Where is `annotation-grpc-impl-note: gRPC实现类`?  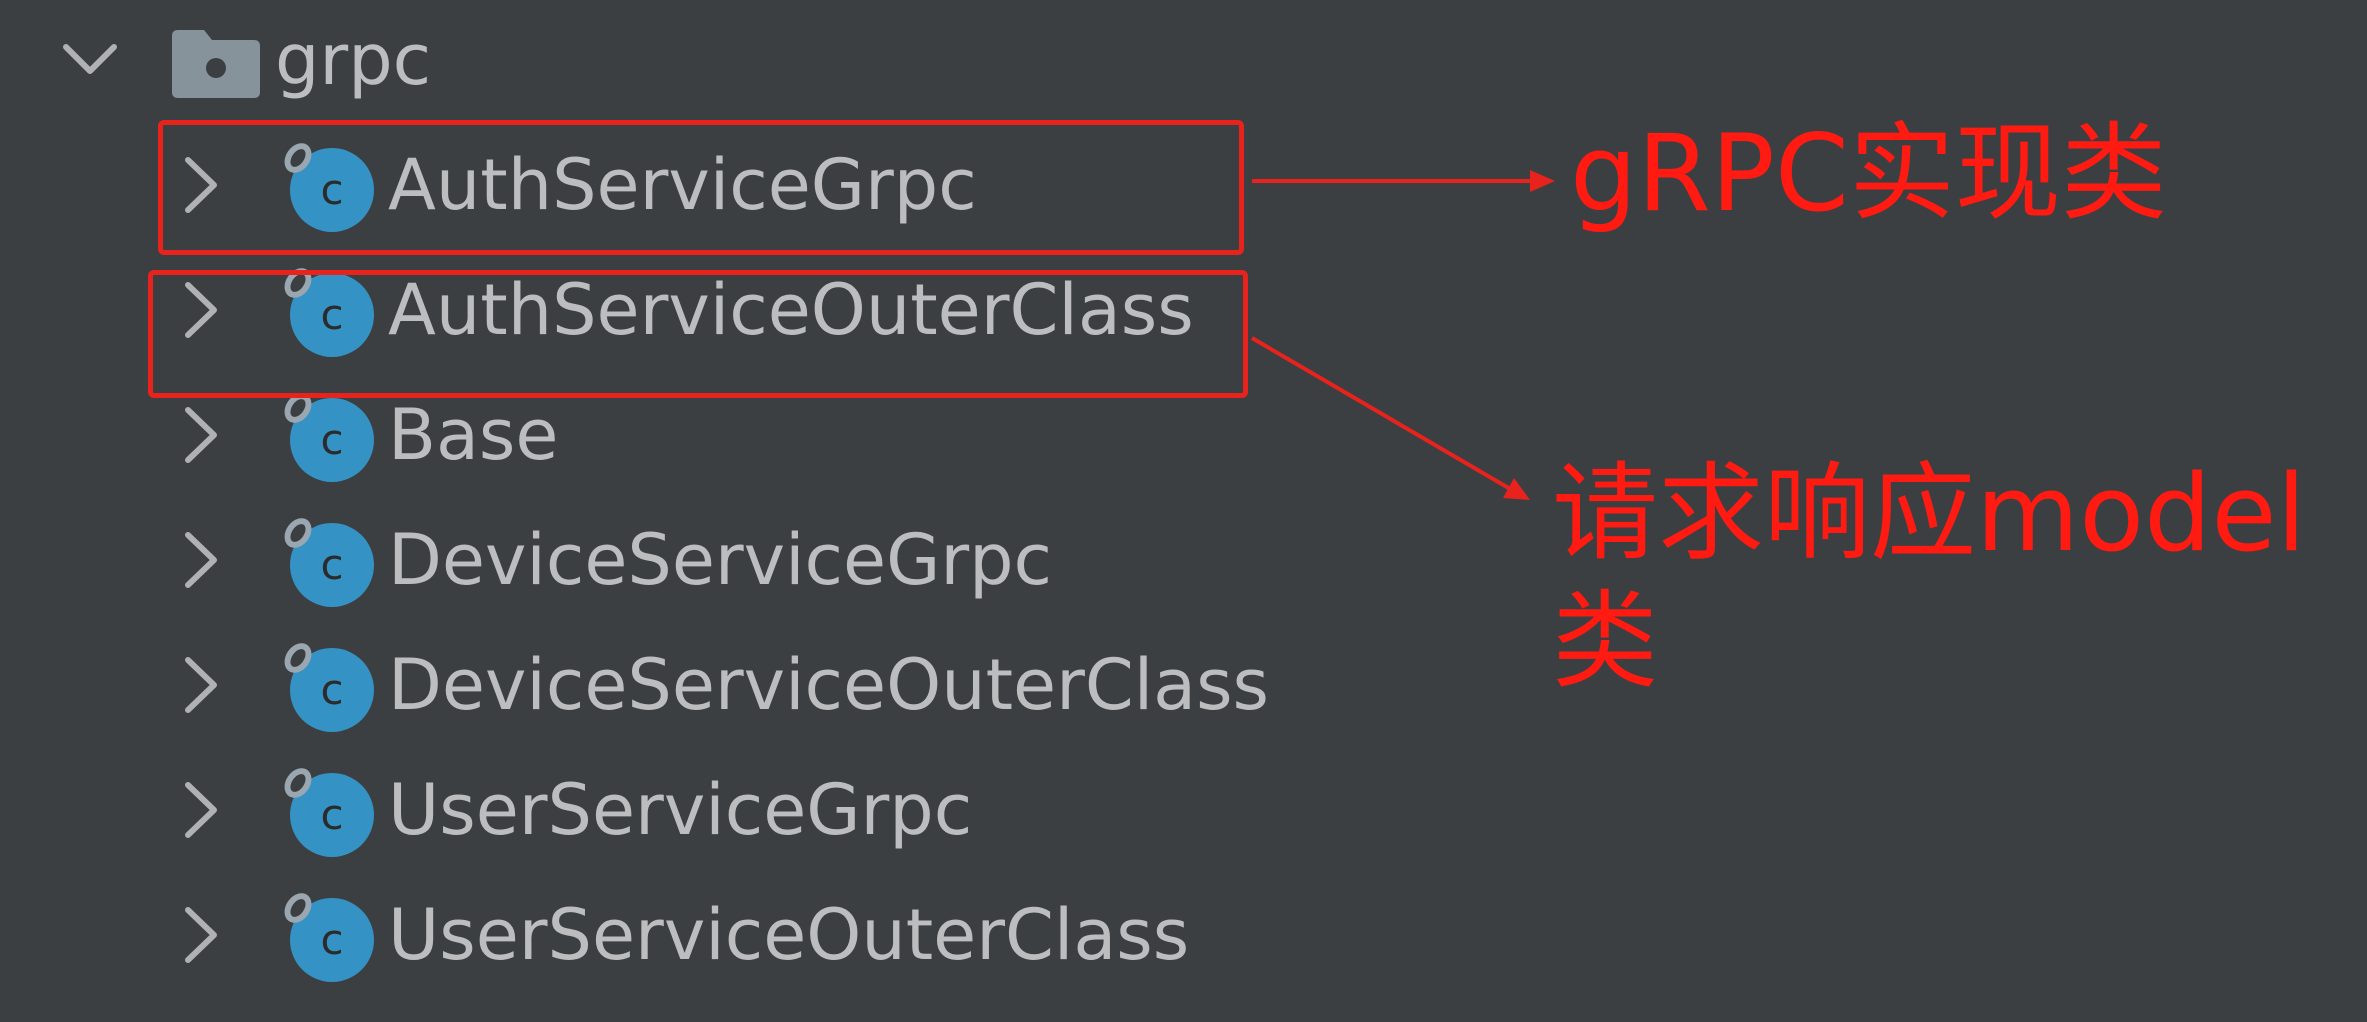
annotation-grpc-impl-note: gRPC实现类 is located at coordinates (1868, 173).